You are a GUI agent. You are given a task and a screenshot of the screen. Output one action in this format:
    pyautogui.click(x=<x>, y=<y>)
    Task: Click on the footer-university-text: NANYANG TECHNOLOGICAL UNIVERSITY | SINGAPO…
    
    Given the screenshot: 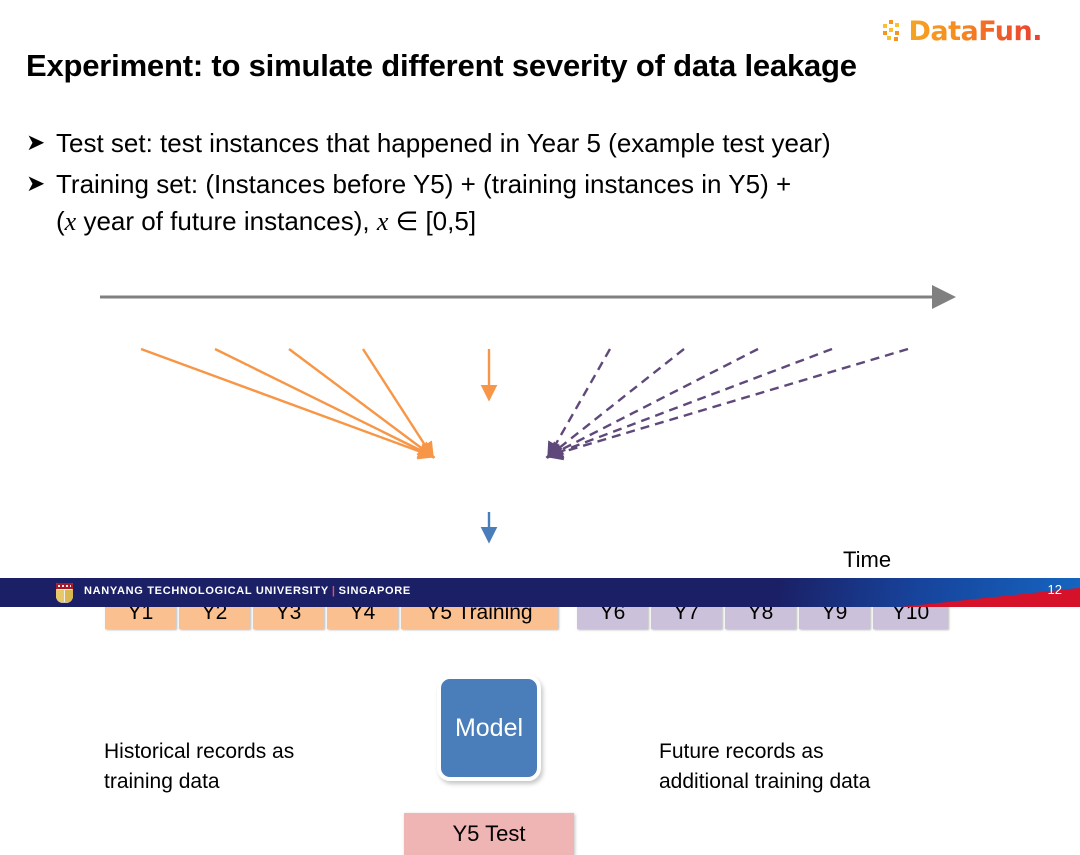 What is the action you would take?
    pyautogui.click(x=247, y=591)
    